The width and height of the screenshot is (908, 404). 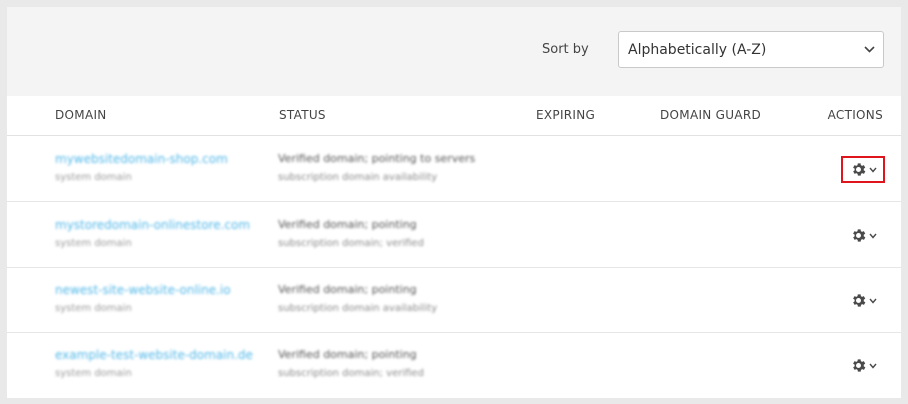 I want to click on sort-select: Alphabetically (A-Z), so click(x=751, y=49).